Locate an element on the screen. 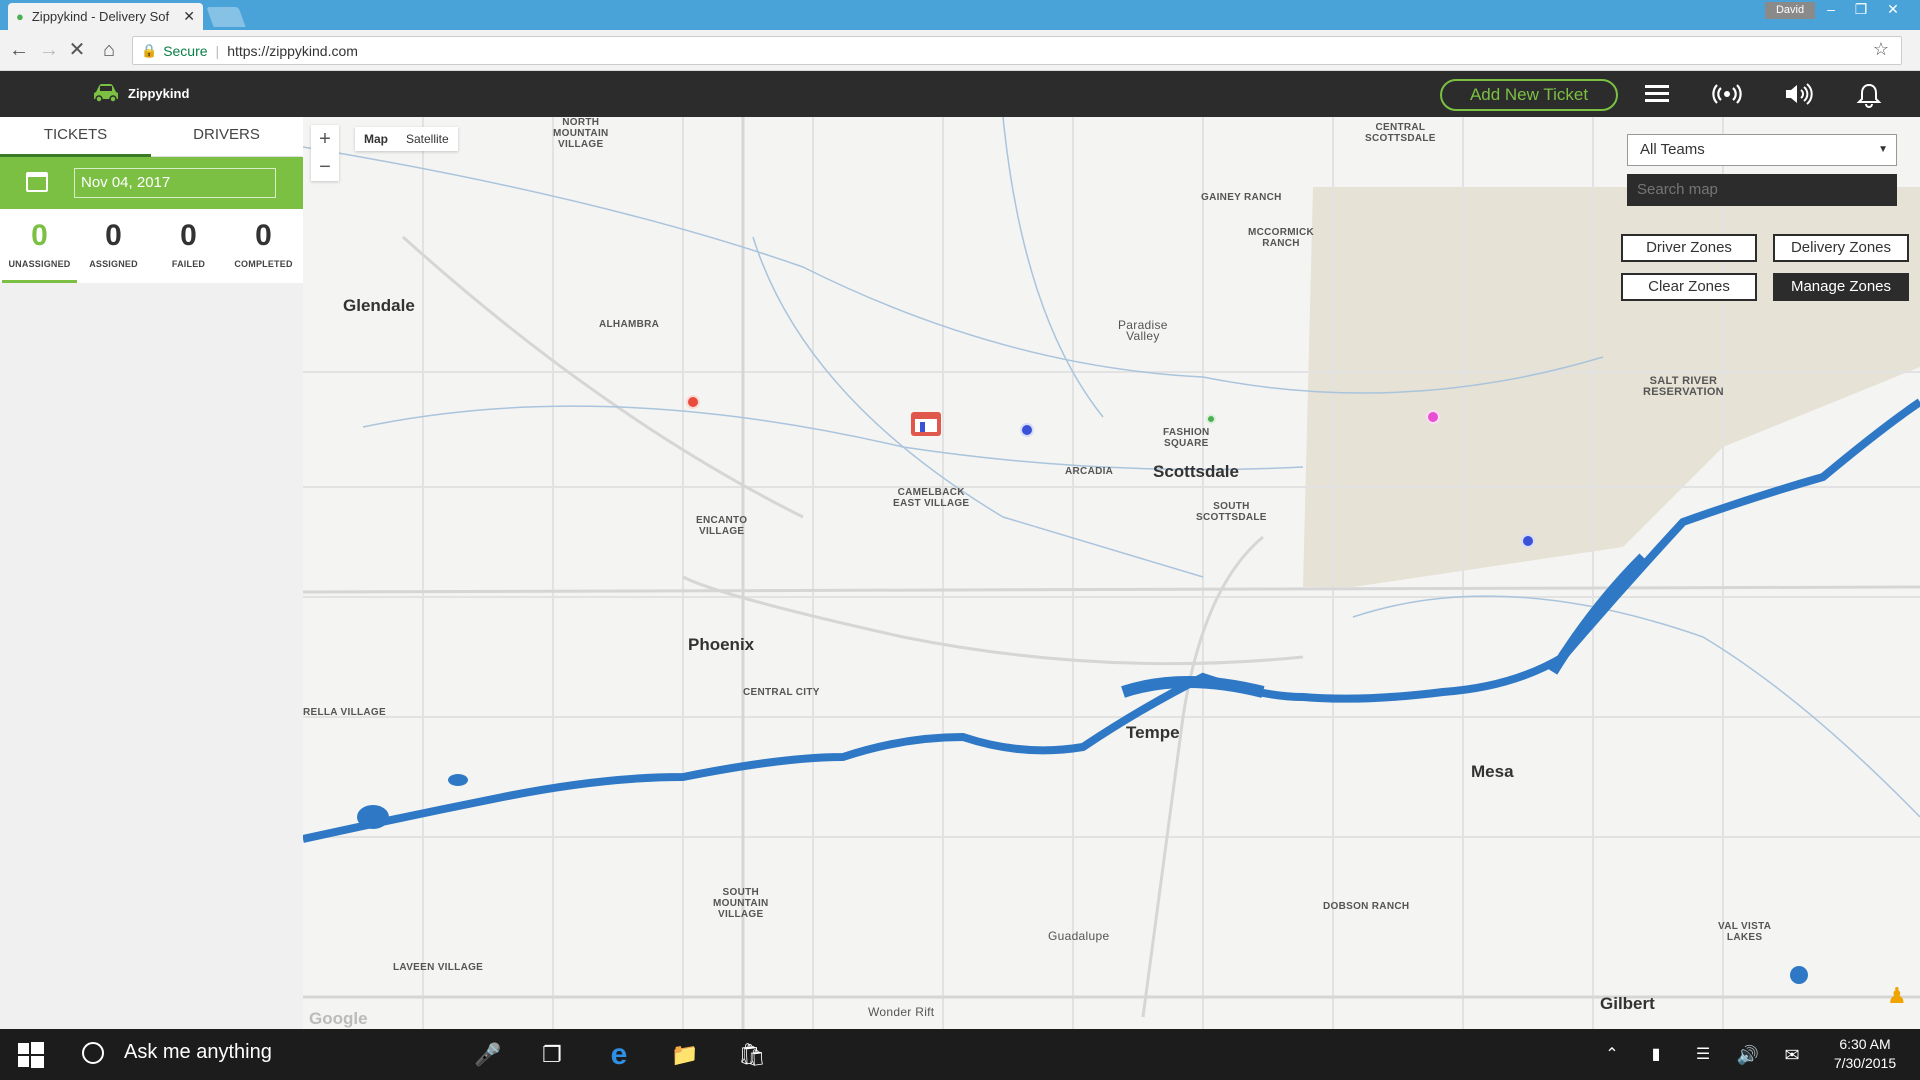 The image size is (1920, 1080). search-map-input is located at coordinates (1762, 190).